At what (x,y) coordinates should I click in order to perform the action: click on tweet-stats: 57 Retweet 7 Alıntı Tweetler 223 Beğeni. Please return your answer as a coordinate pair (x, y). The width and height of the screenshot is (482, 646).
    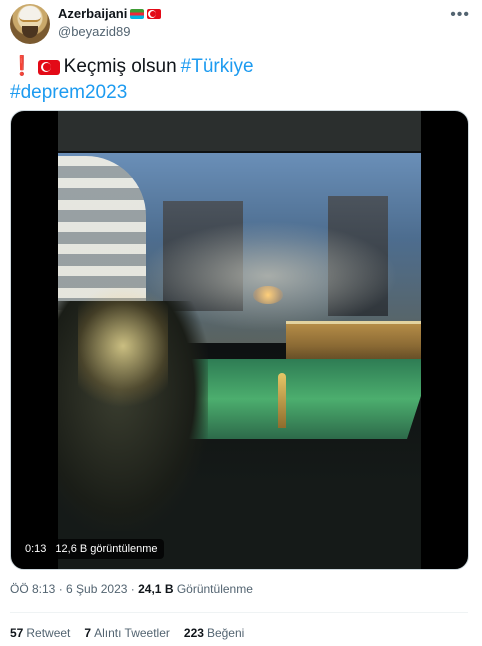
    Looking at the image, I should click on (127, 633).